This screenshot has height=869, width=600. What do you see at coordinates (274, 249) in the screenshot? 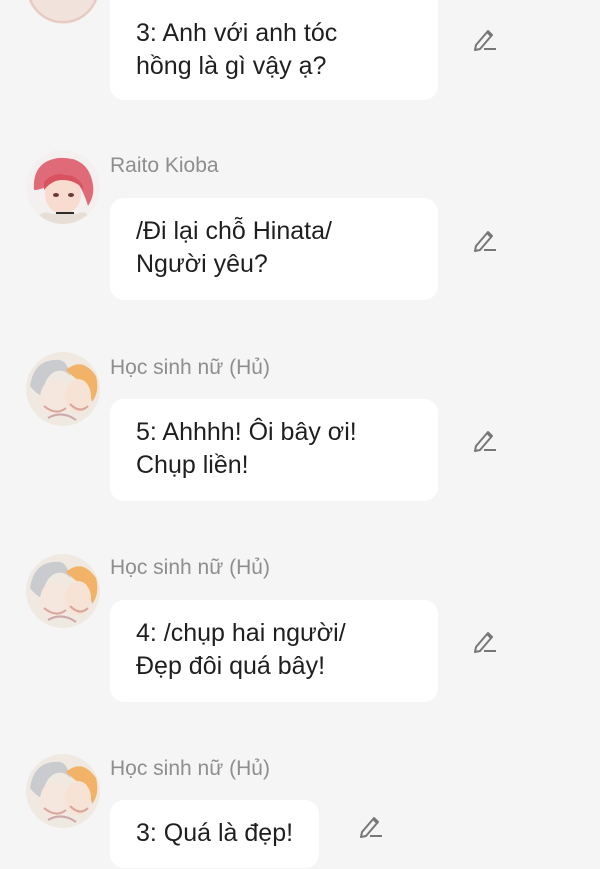
I see `message-bubble: /Đi lại chỗ Hinata/ Người yêu?` at bounding box center [274, 249].